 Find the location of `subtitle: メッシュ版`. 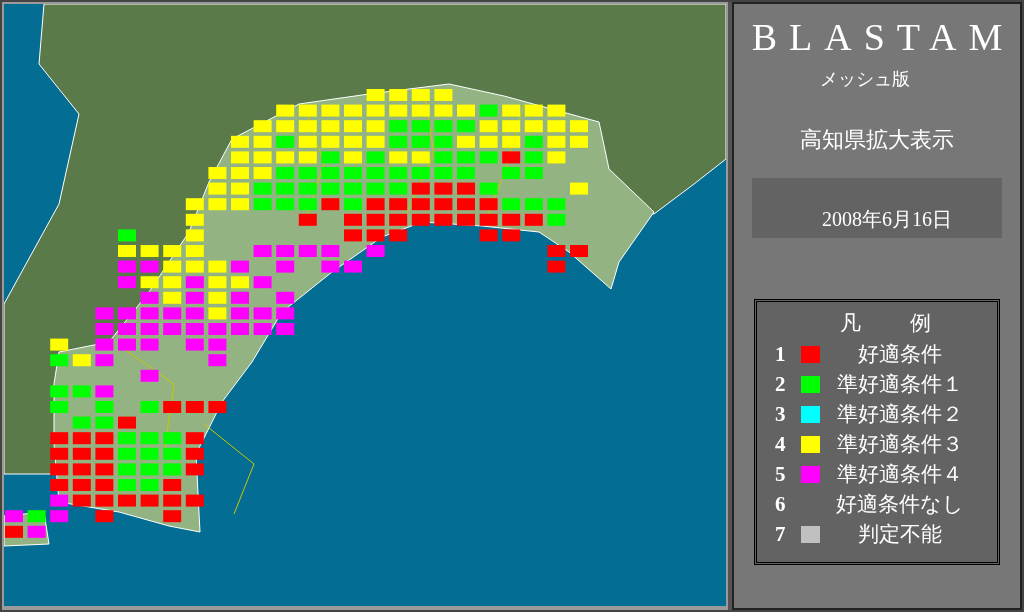

subtitle: メッシュ版 is located at coordinates (865, 79).